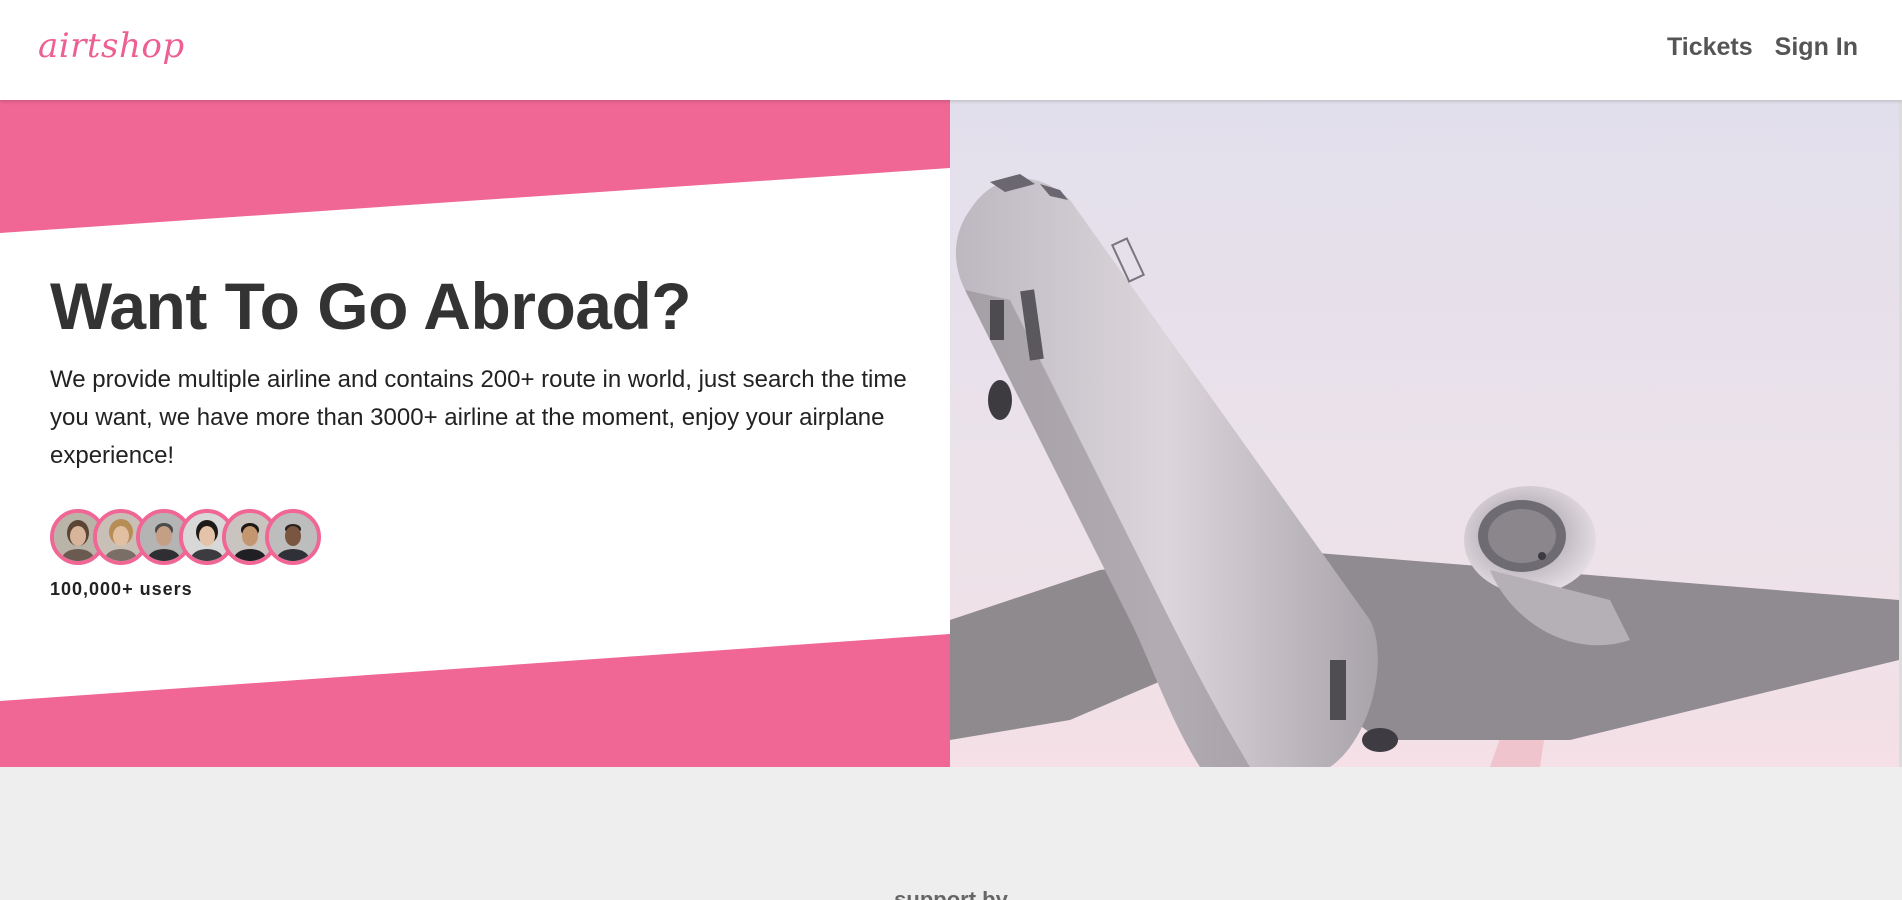 This screenshot has height=900, width=1902. What do you see at coordinates (1816, 47) in the screenshot?
I see `nav-link-sign-in: Sign In` at bounding box center [1816, 47].